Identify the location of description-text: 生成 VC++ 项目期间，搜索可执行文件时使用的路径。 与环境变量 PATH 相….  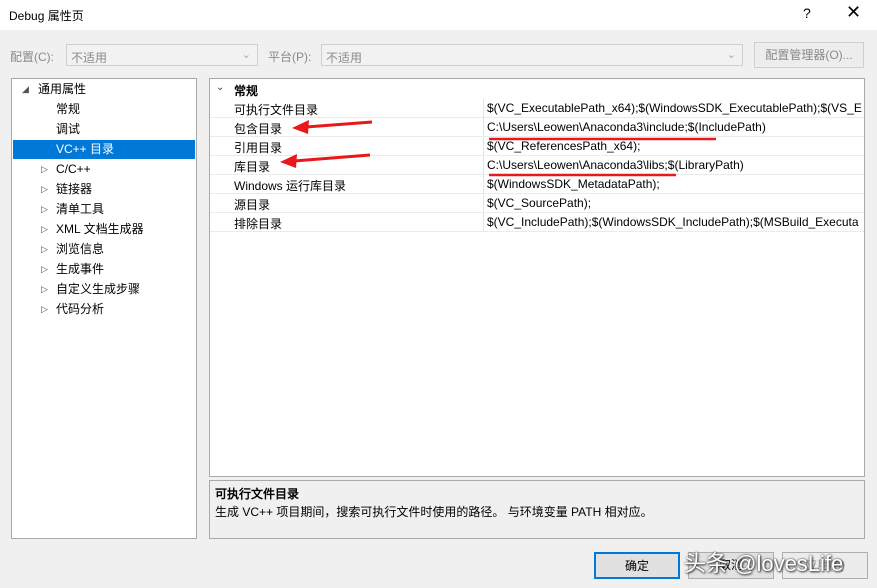
(434, 512).